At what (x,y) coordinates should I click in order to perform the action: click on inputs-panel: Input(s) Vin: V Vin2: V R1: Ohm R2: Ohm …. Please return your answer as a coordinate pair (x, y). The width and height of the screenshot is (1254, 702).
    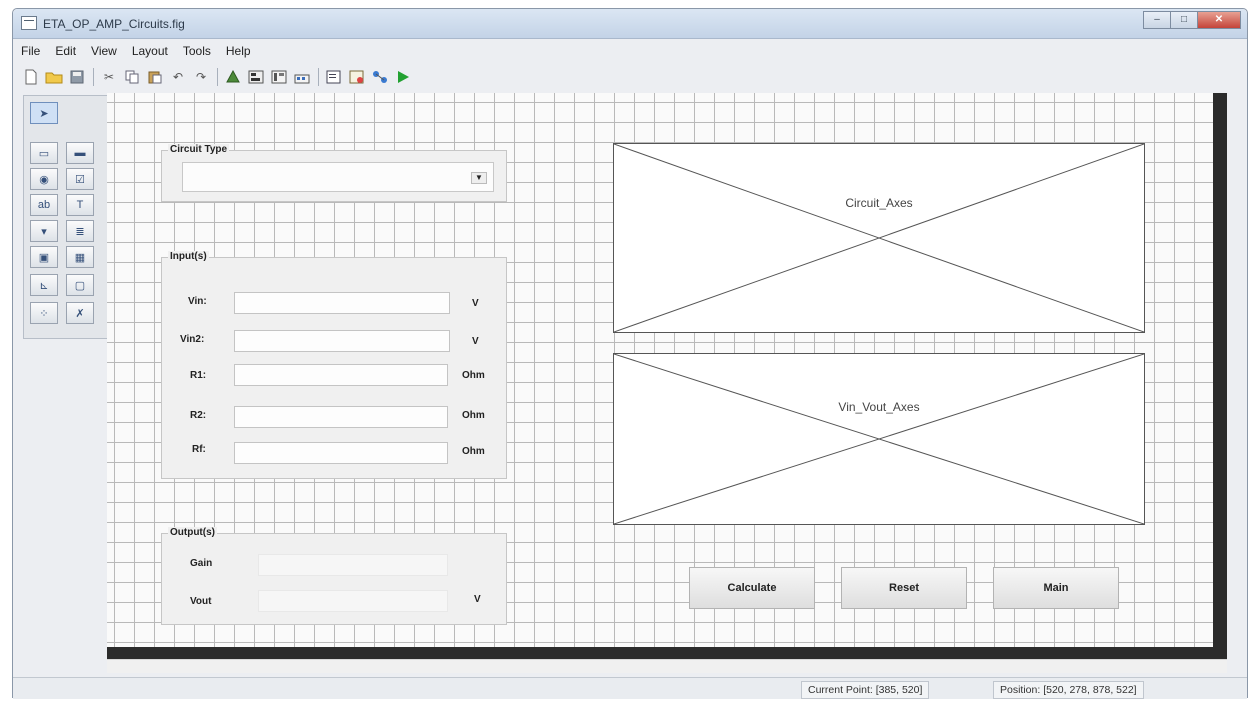
    Looking at the image, I should click on (334, 365).